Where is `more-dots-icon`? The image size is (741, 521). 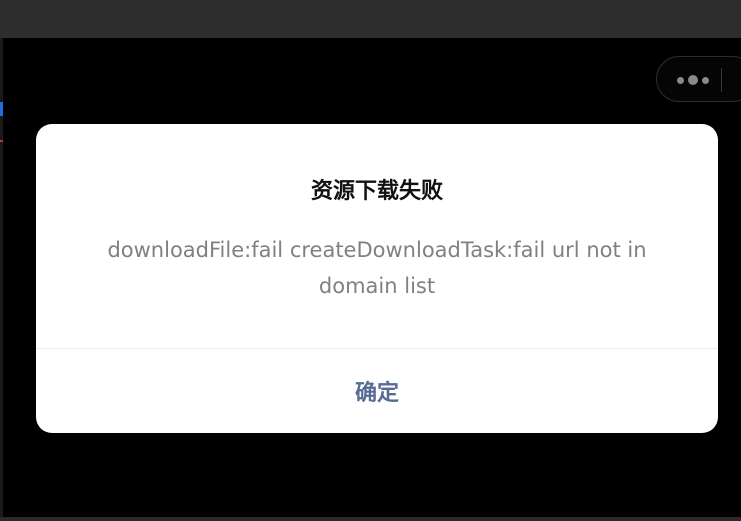 more-dots-icon is located at coordinates (680, 80).